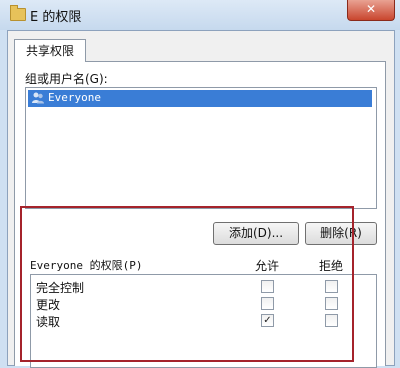 Image resolution: width=400 pixels, height=368 pixels. What do you see at coordinates (66, 79) in the screenshot?
I see `users-group-label: 组或用户名(G):` at bounding box center [66, 79].